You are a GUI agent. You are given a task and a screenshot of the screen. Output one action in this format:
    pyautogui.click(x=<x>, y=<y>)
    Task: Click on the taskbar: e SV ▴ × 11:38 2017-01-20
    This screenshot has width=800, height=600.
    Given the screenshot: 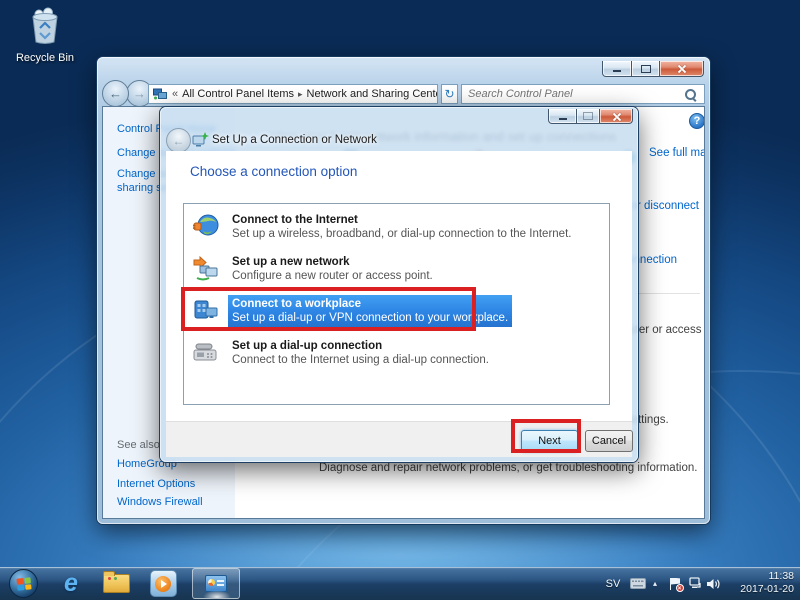 What is the action you would take?
    pyautogui.click(x=400, y=583)
    